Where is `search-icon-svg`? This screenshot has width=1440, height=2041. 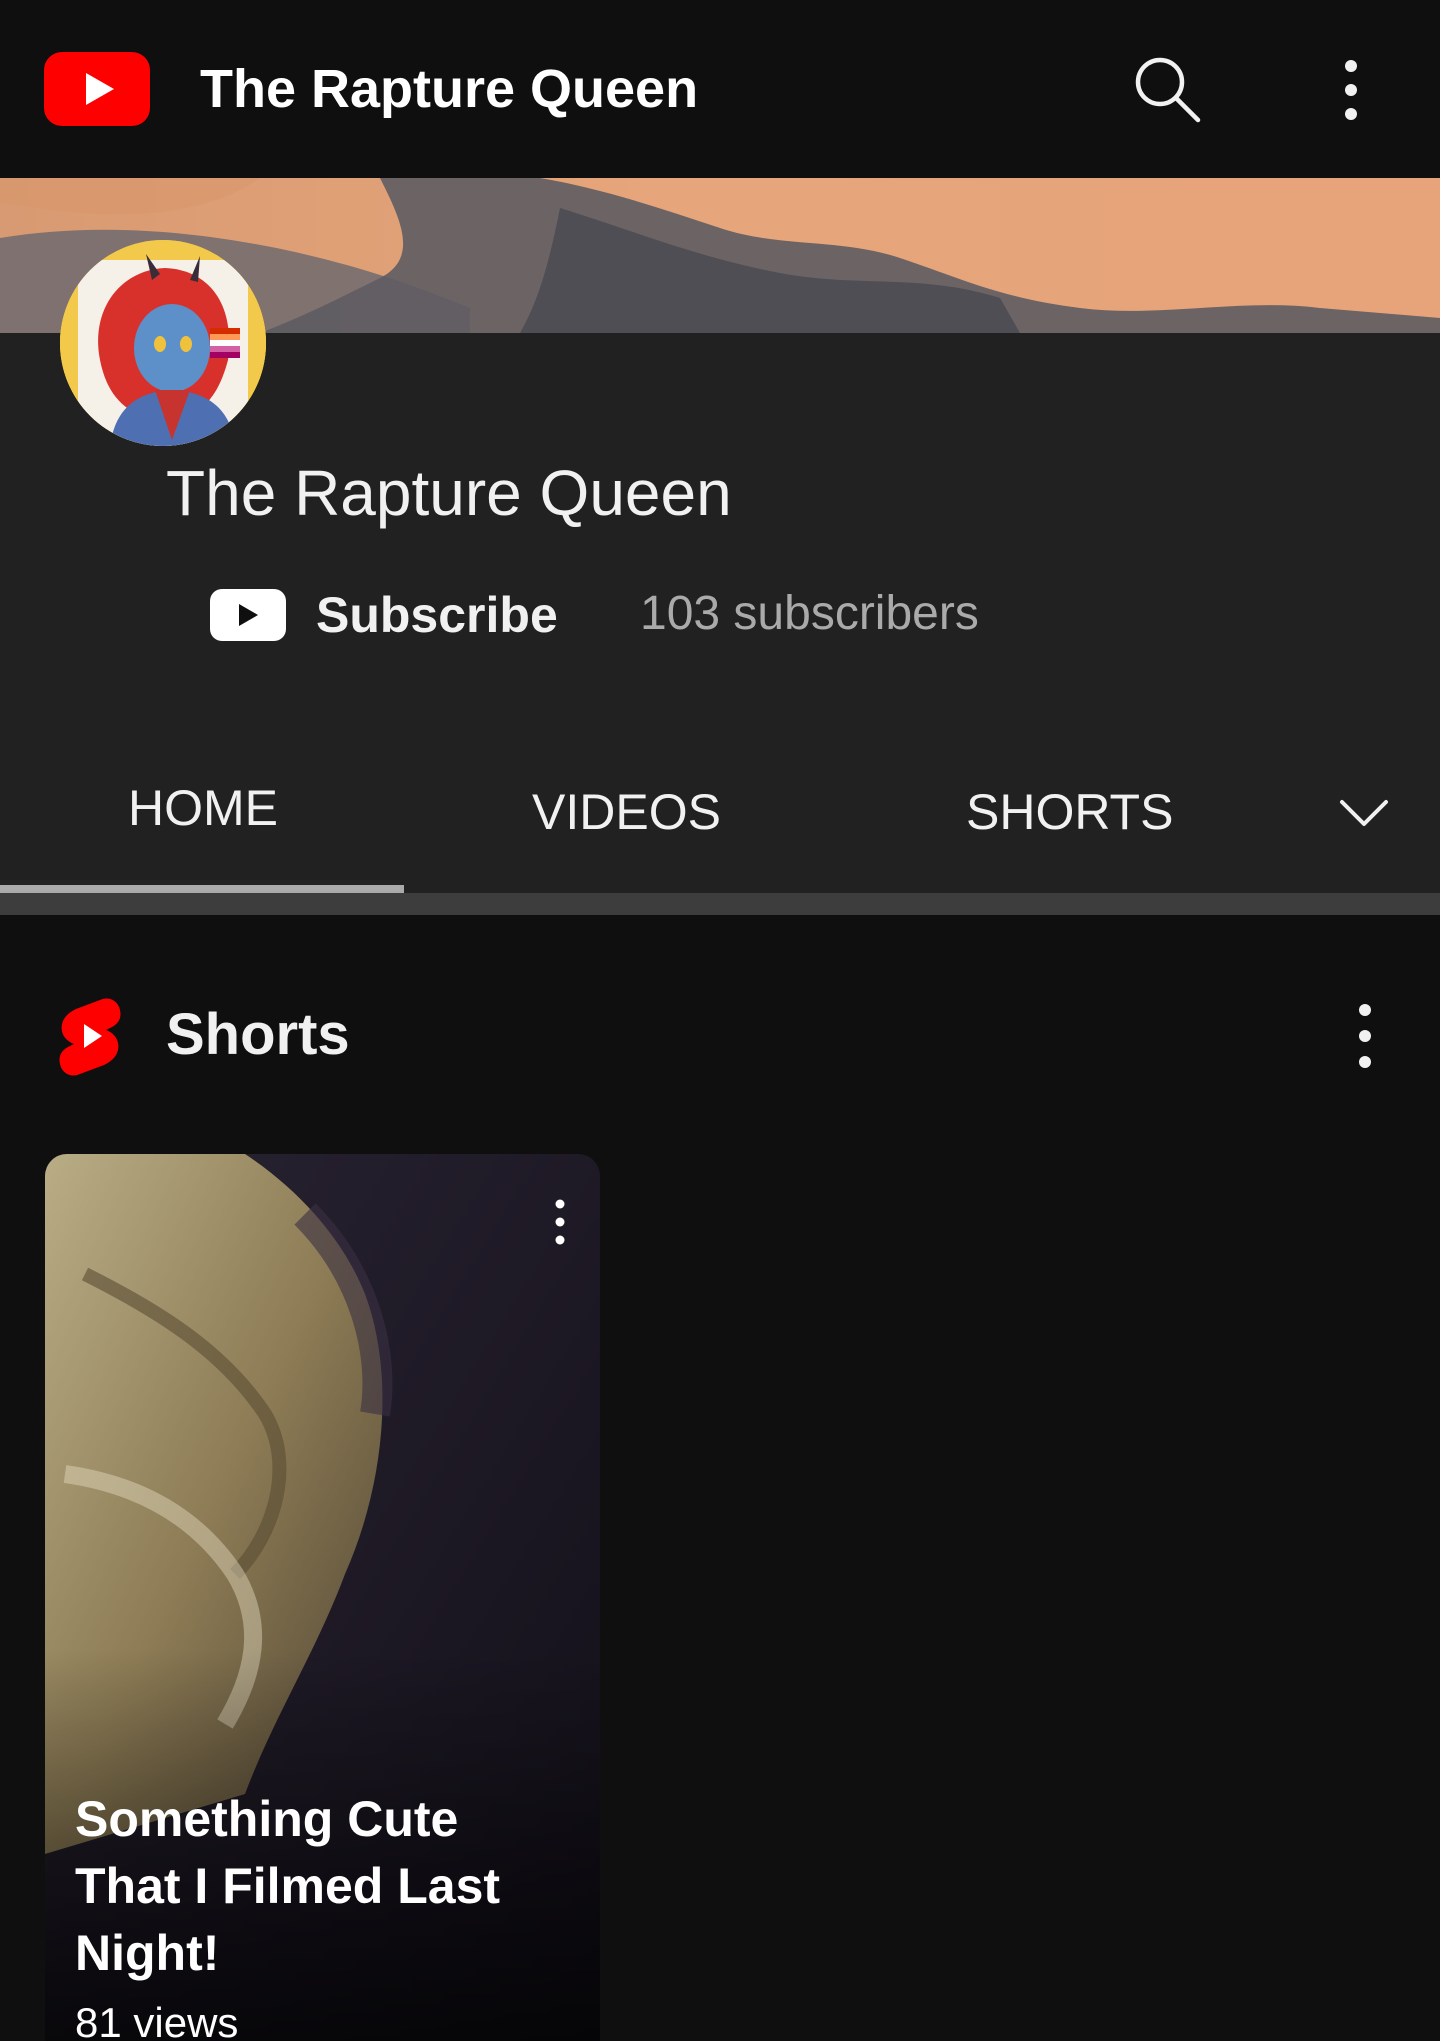 search-icon-svg is located at coordinates (1168, 90).